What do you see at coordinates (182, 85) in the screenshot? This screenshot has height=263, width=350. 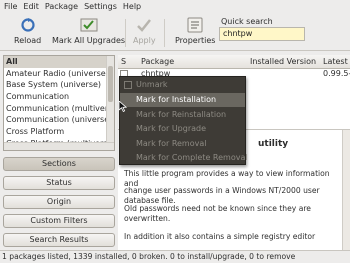 I see `context-unmark: Unmark` at bounding box center [182, 85].